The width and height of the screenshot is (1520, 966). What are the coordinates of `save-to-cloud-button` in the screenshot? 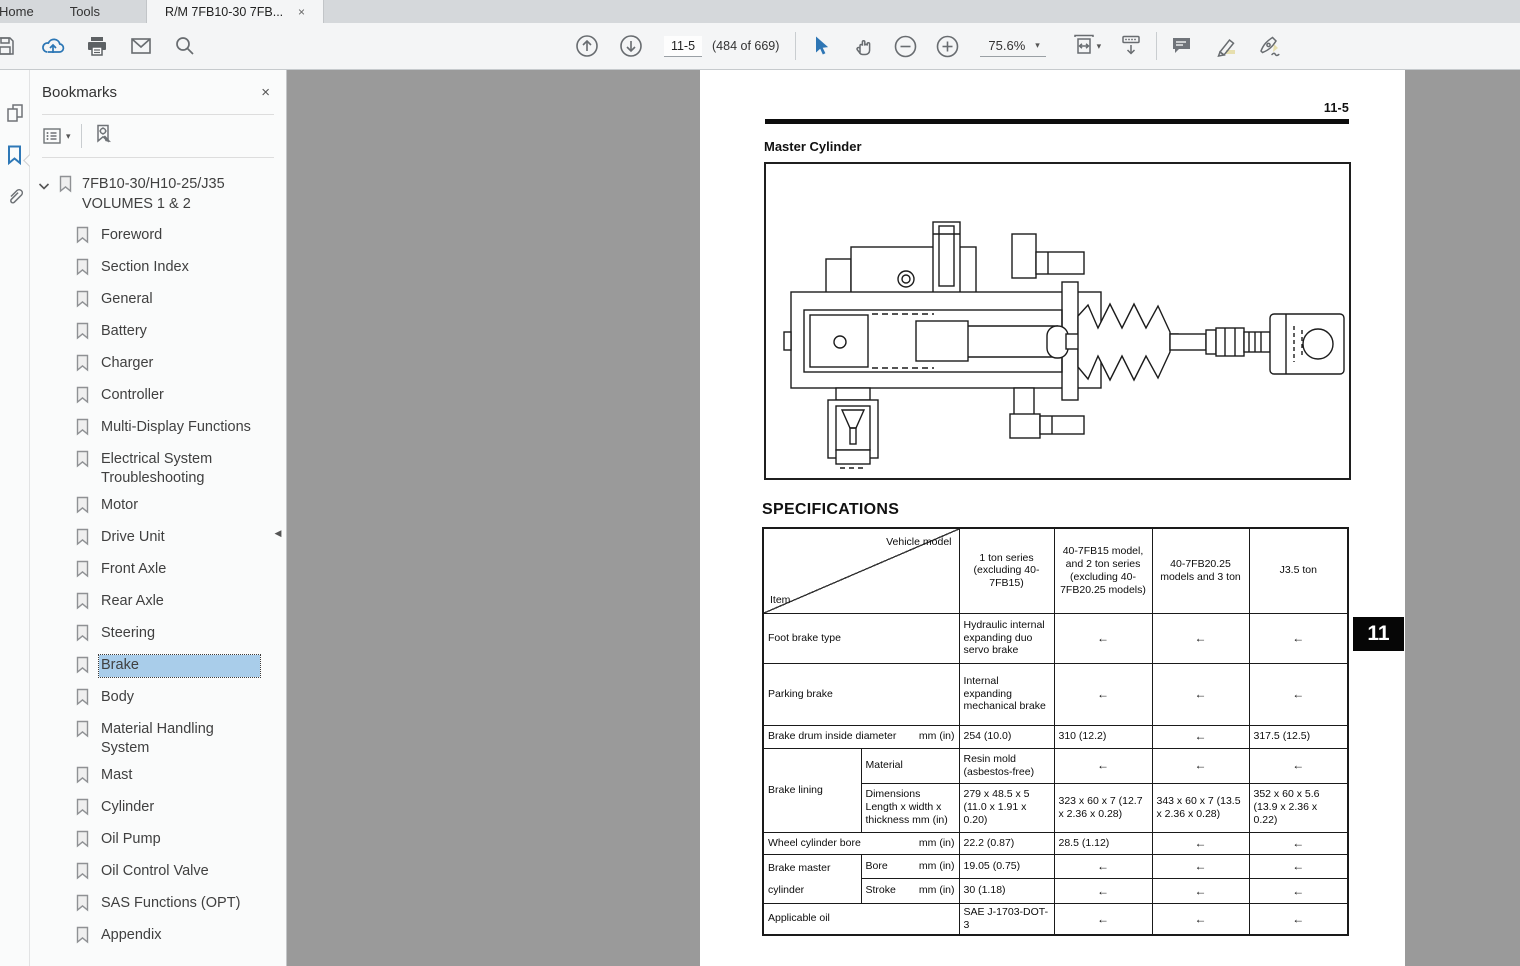 It's located at (53, 46).